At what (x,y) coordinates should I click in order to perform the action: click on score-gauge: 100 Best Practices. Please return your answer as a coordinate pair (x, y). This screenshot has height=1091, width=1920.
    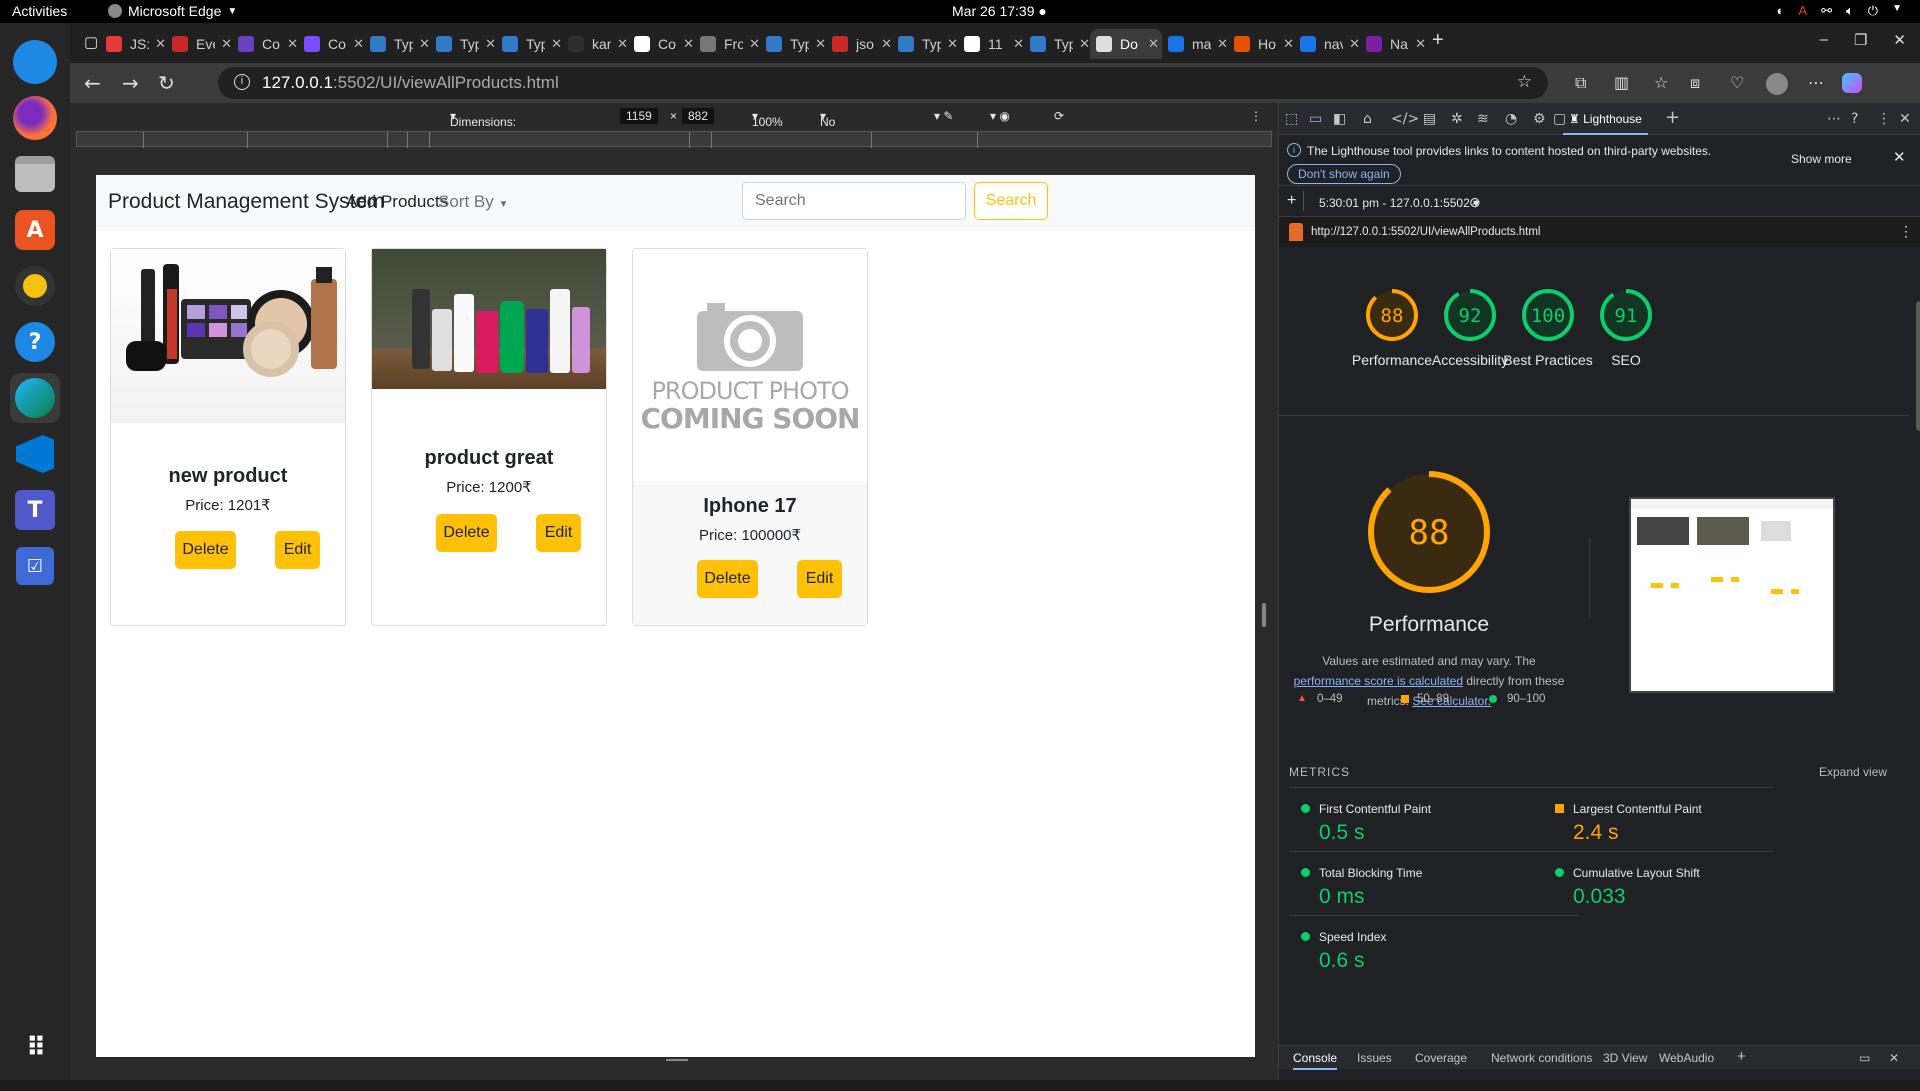
    Looking at the image, I should click on (1548, 328).